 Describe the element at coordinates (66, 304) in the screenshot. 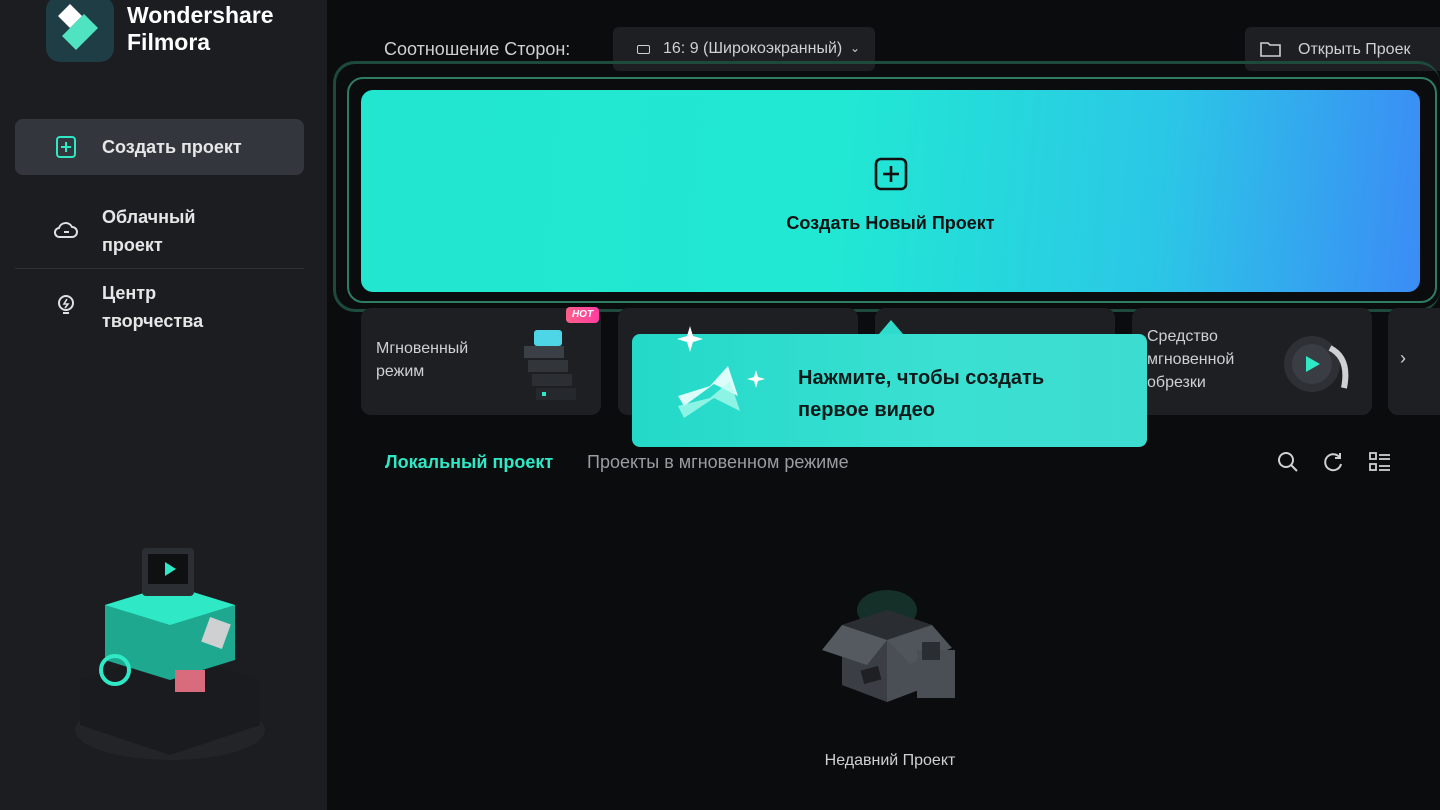

I see `lightbulb-icon` at that location.